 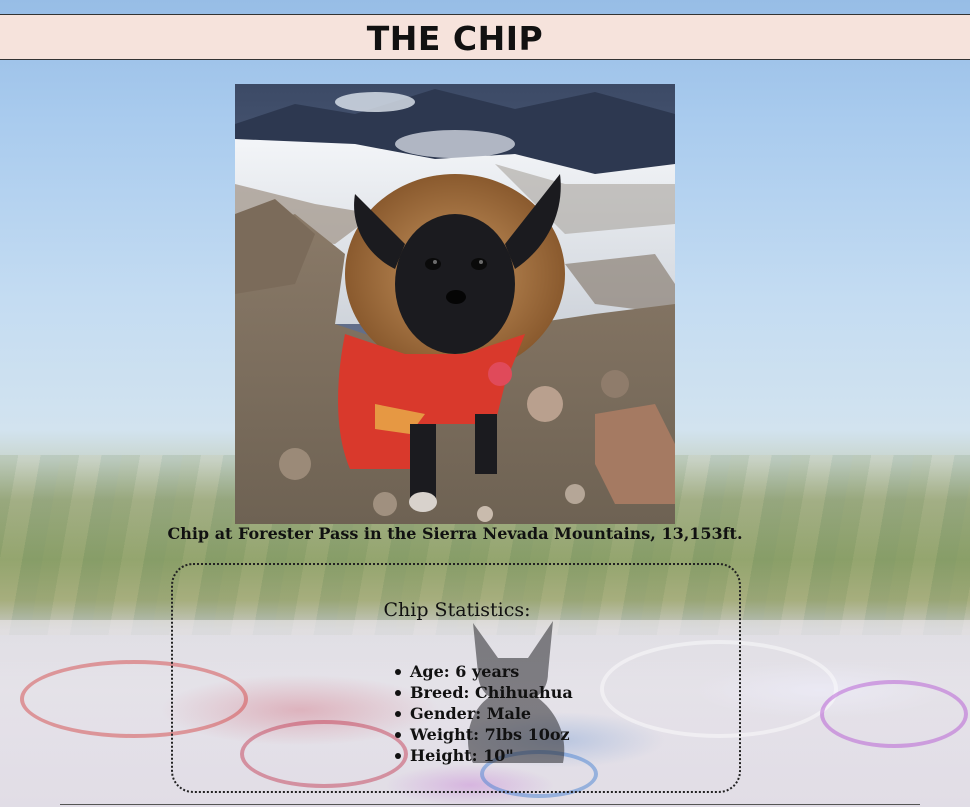 I want to click on graffiti-mark, so click(x=894, y=714).